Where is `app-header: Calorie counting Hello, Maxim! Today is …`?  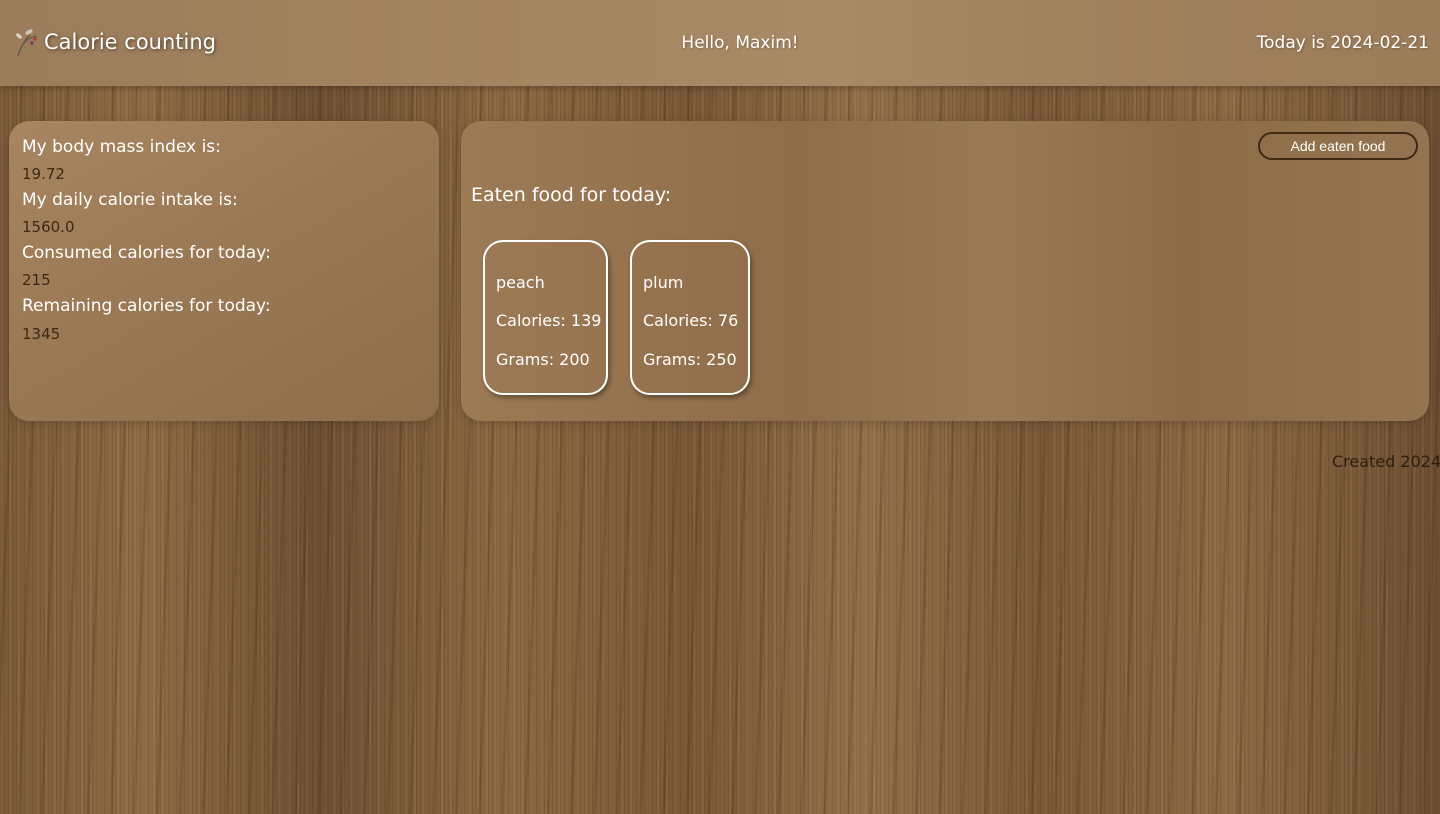 app-header: Calorie counting Hello, Maxim! Today is … is located at coordinates (720, 43).